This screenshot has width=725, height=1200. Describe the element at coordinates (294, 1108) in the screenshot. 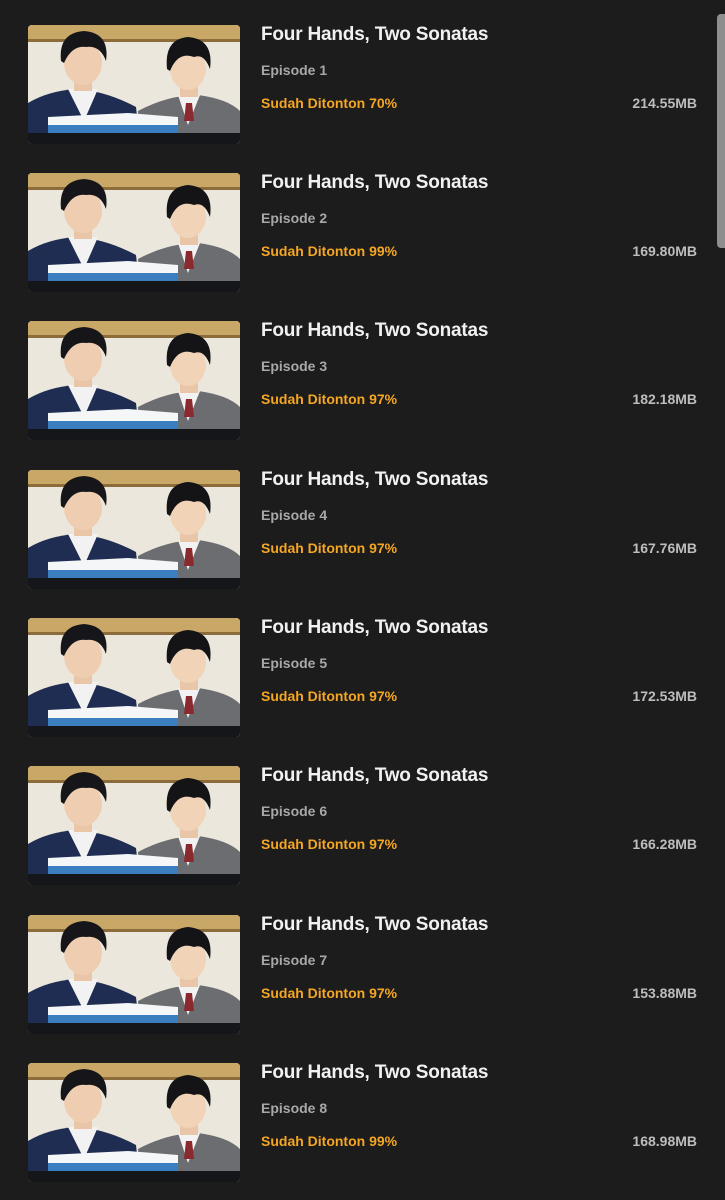

I see `episode-number: Episode 8` at that location.